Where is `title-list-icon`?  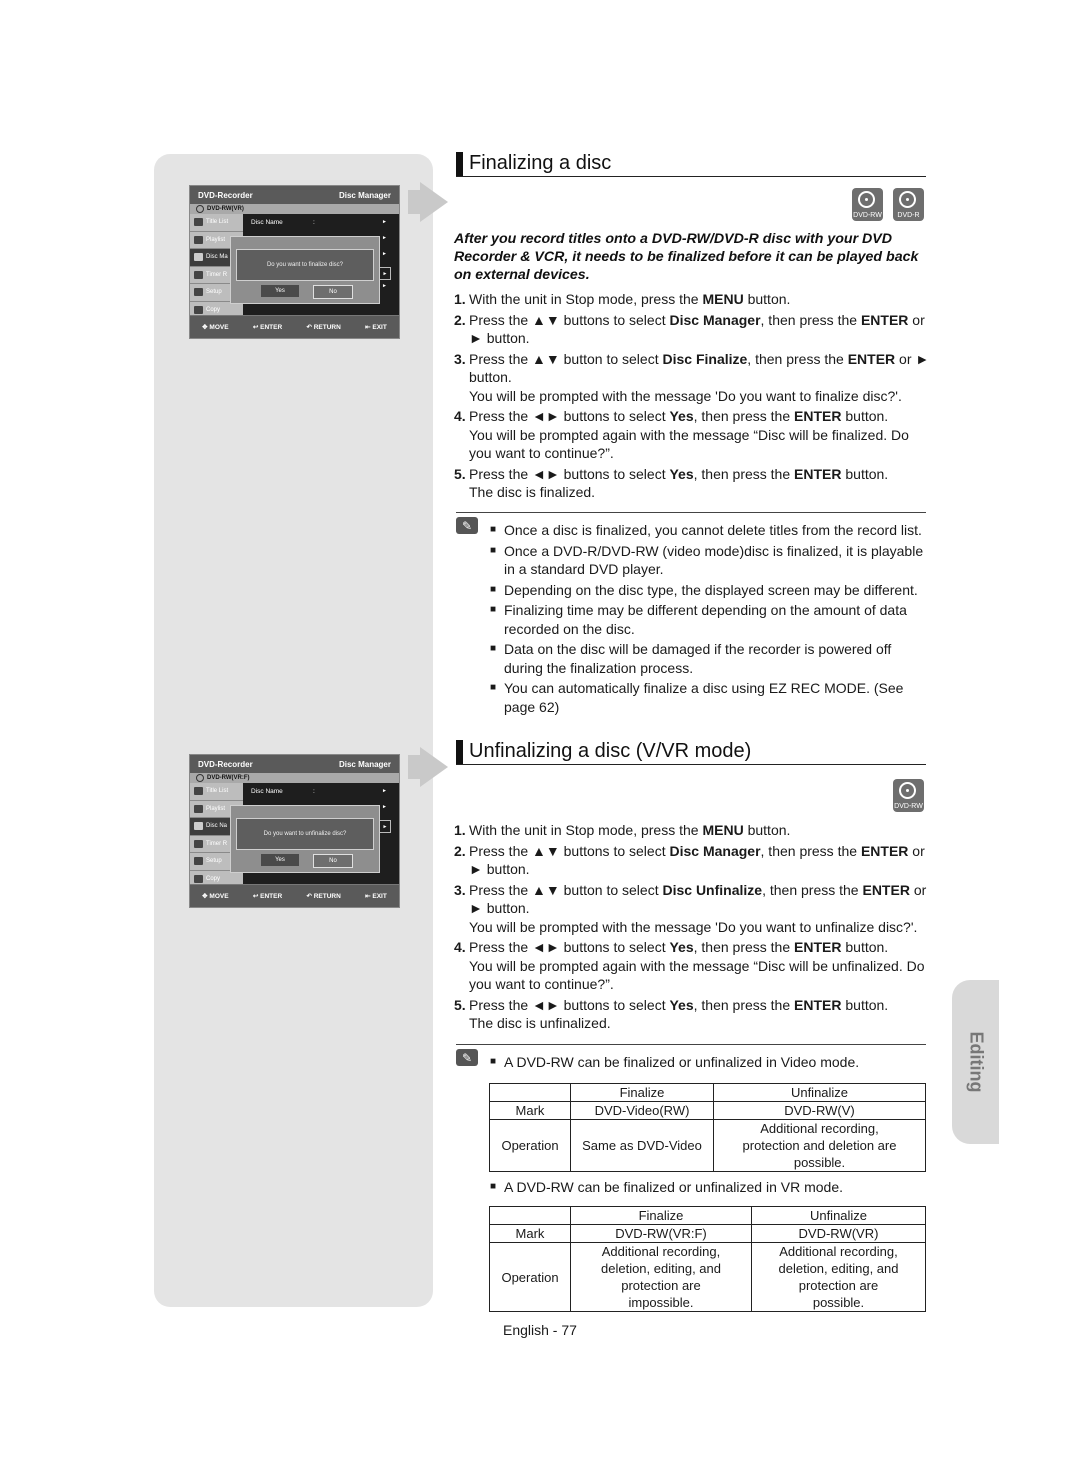
title-list-icon is located at coordinates (198, 222).